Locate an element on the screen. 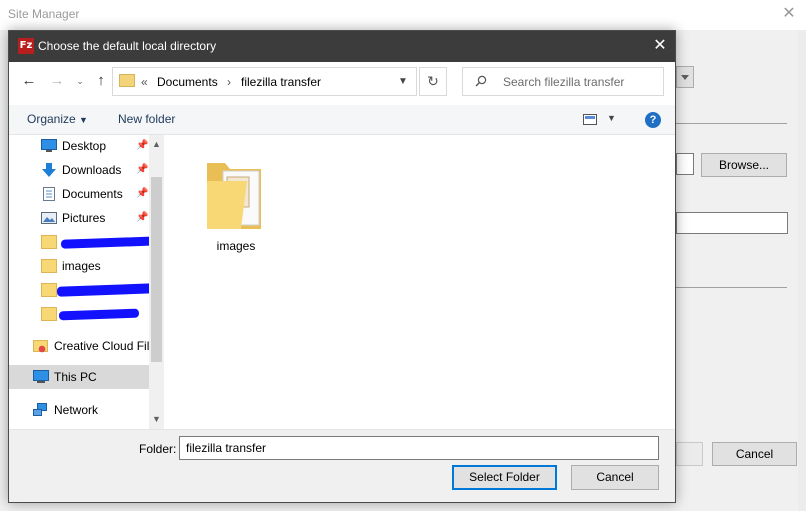 Image resolution: width=806 pixels, height=511 pixels. new-folder-button: New folder is located at coordinates (146, 119).